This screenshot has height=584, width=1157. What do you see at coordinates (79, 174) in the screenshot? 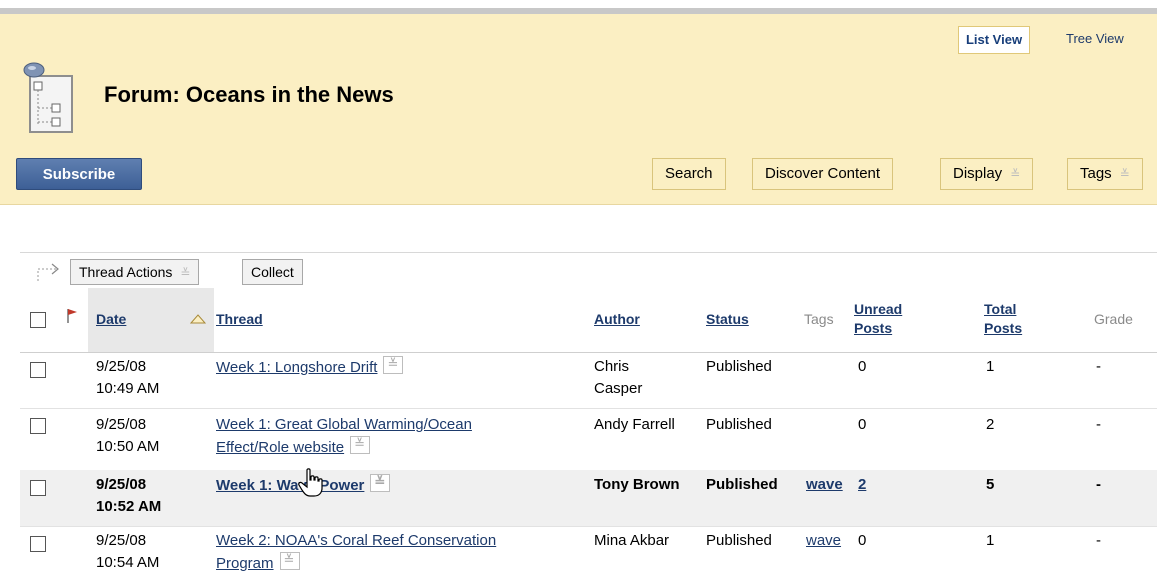
I see `subscribe-button: Subscribe` at bounding box center [79, 174].